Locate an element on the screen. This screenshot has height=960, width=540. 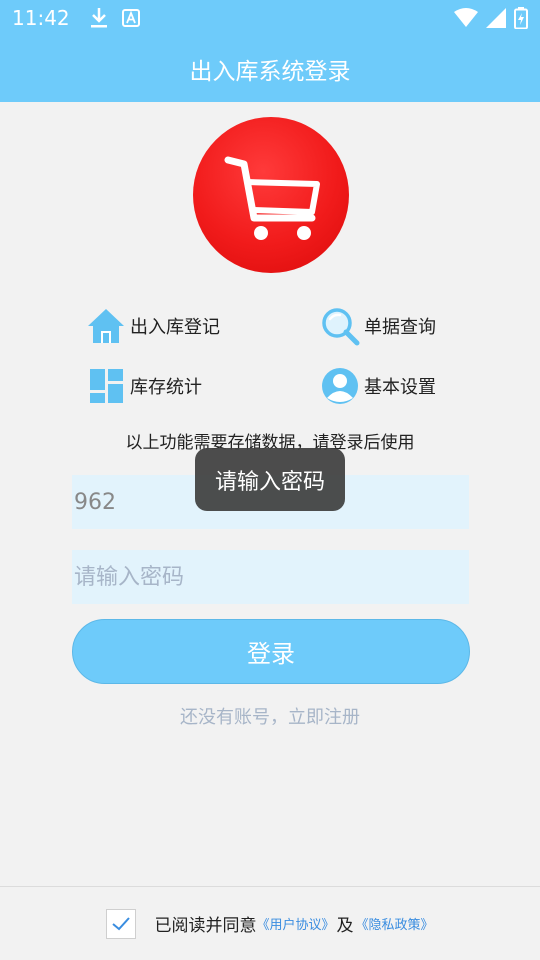
checkmark-icon is located at coordinates (121, 923).